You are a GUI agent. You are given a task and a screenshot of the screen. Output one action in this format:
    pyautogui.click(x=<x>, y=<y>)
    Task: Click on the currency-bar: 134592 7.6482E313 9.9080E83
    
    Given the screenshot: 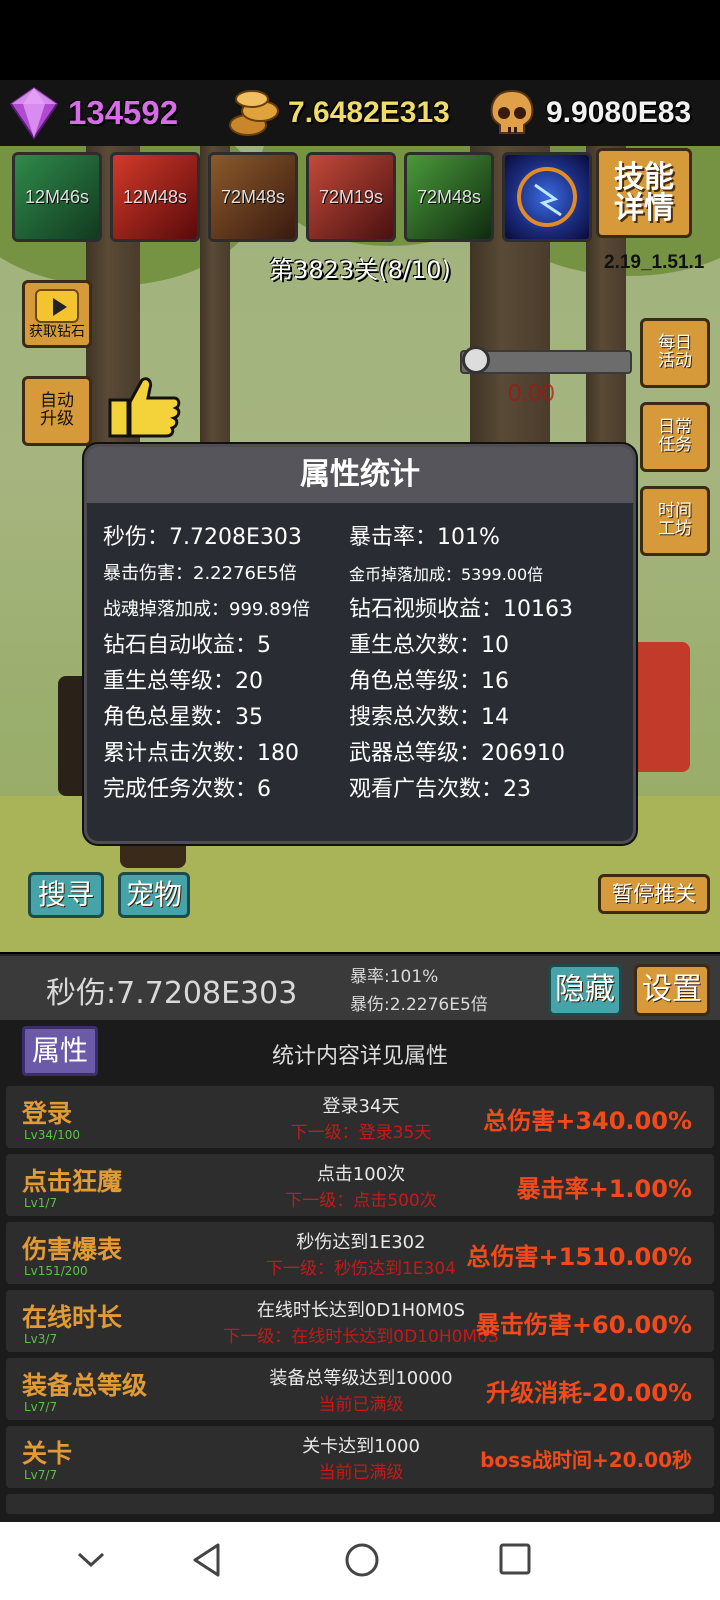 What is the action you would take?
    pyautogui.click(x=360, y=113)
    